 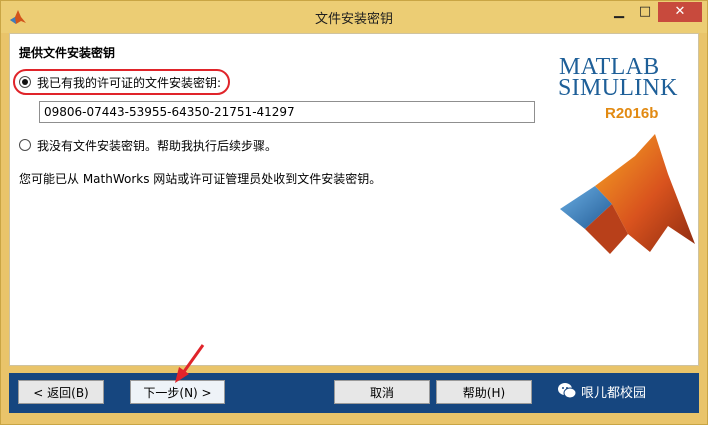 What do you see at coordinates (618, 88) in the screenshot?
I see `logo-simulink: SIMULINK` at bounding box center [618, 88].